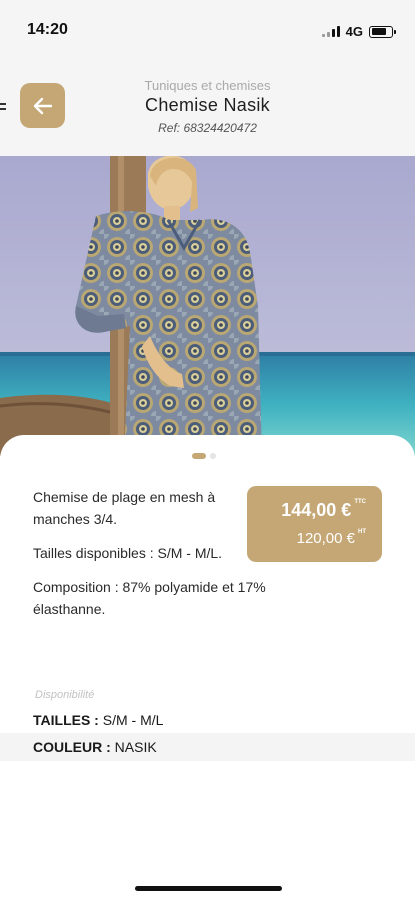 The width and height of the screenshot is (415, 900). Describe the element at coordinates (314, 524) in the screenshot. I see `price-box: 144,00 € TTC 120,00 € HT` at that location.